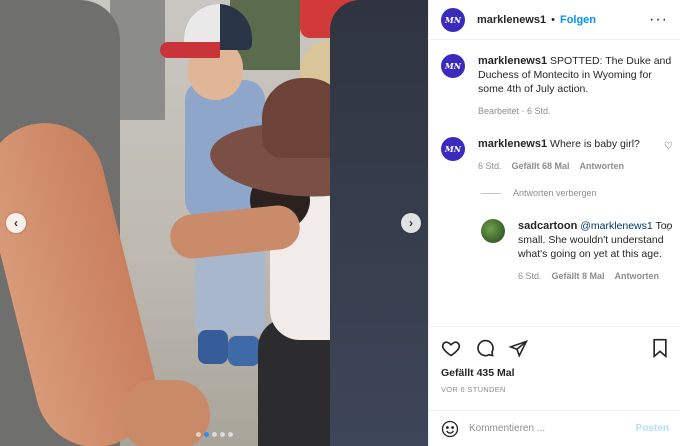 The image size is (680, 446). I want to click on carousel-dot-active, so click(206, 434).